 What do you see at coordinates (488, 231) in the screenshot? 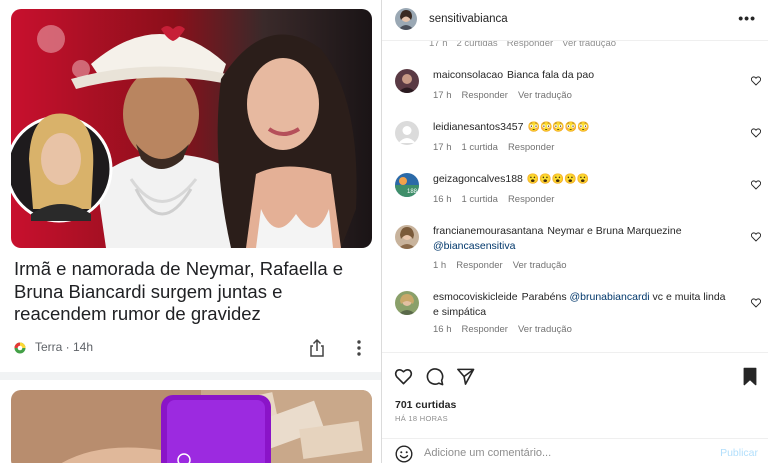
I see `comment-username: francianemourasantana` at bounding box center [488, 231].